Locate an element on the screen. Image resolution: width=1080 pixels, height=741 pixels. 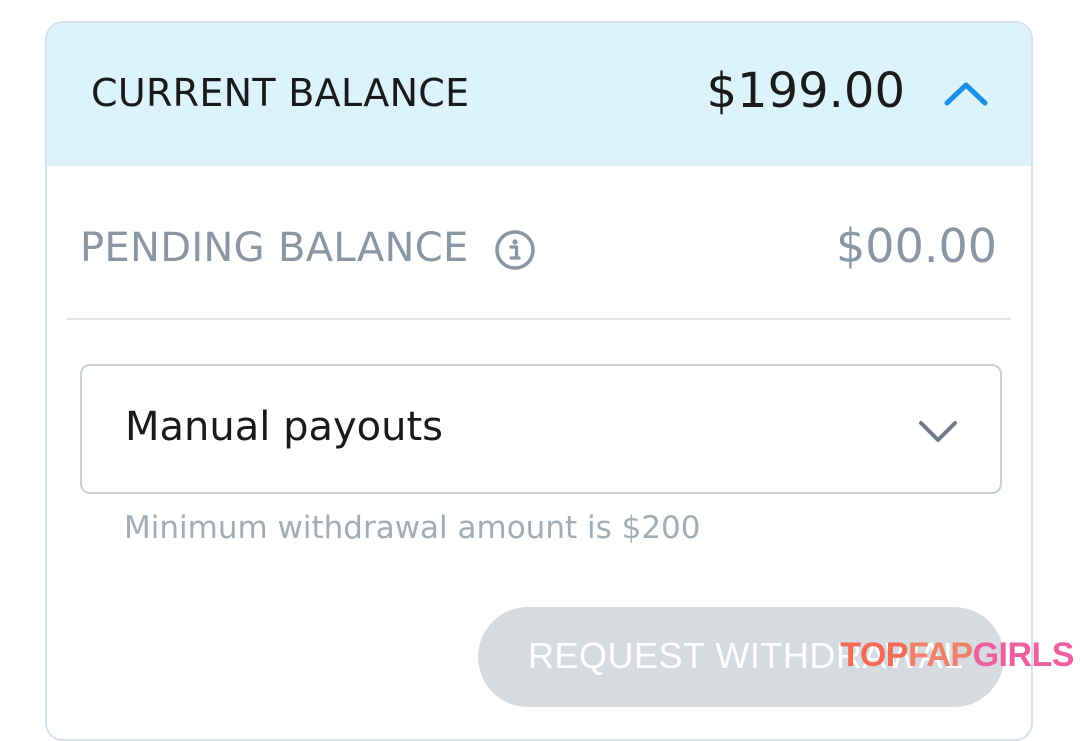
chevron-up-icon is located at coordinates (966, 93).